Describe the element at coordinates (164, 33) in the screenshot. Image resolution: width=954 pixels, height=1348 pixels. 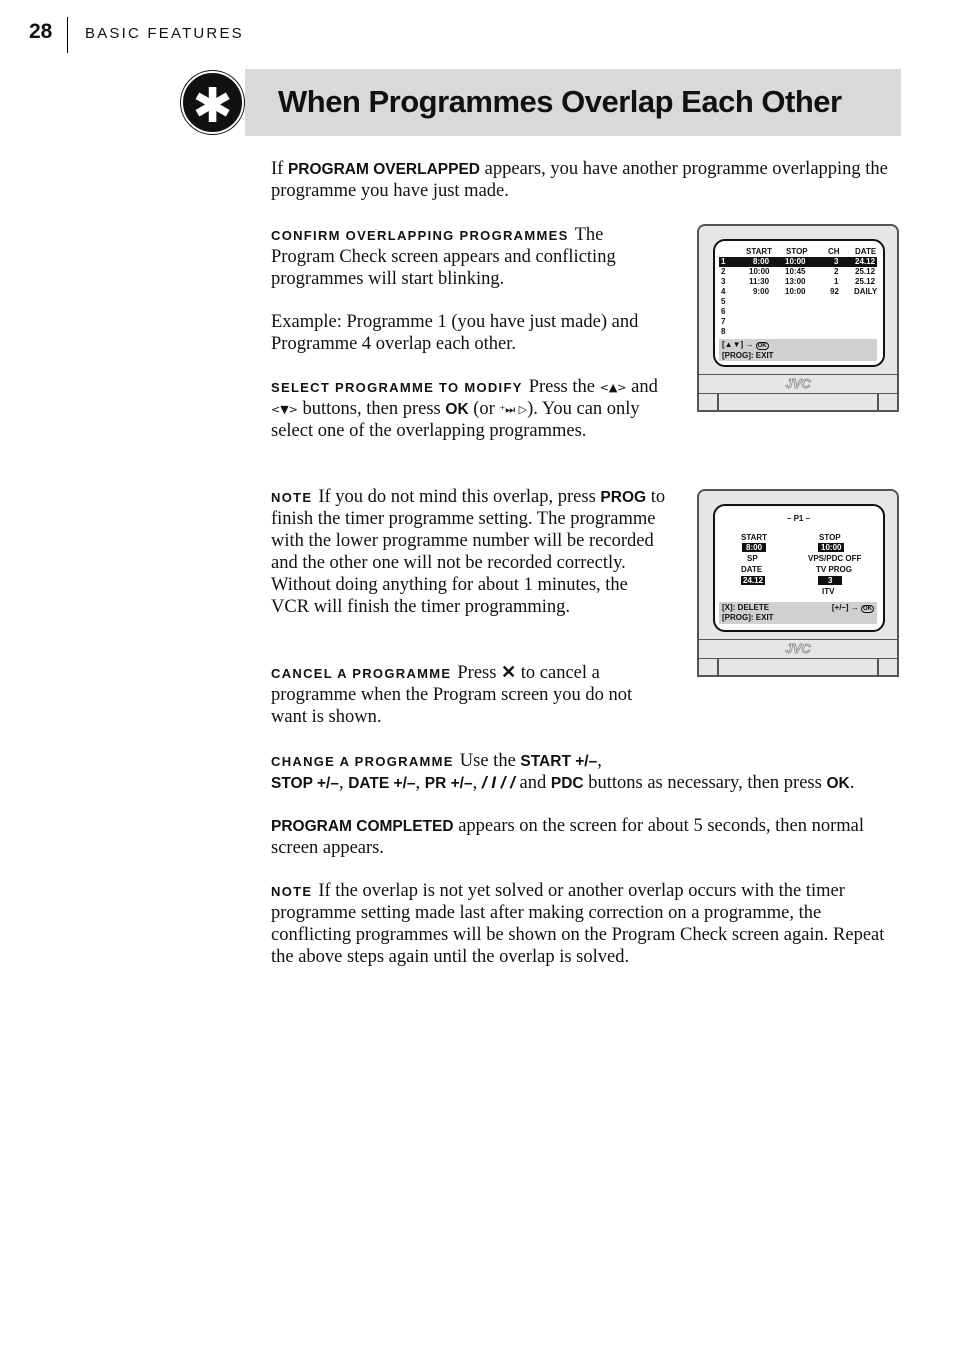
I see `section-title: BASIC FEATURES` at that location.